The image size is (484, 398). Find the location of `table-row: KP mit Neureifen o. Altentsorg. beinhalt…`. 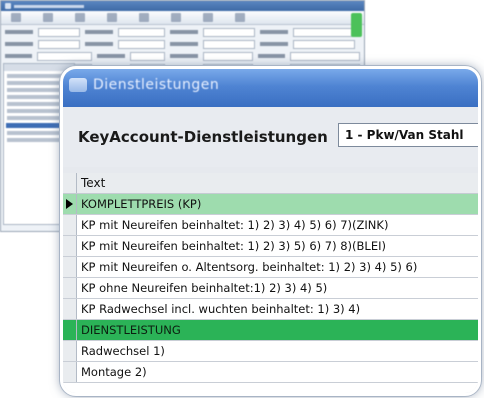

table-row: KP mit Neureifen o. Altentsorg. beinhalt… is located at coordinates (270, 267).